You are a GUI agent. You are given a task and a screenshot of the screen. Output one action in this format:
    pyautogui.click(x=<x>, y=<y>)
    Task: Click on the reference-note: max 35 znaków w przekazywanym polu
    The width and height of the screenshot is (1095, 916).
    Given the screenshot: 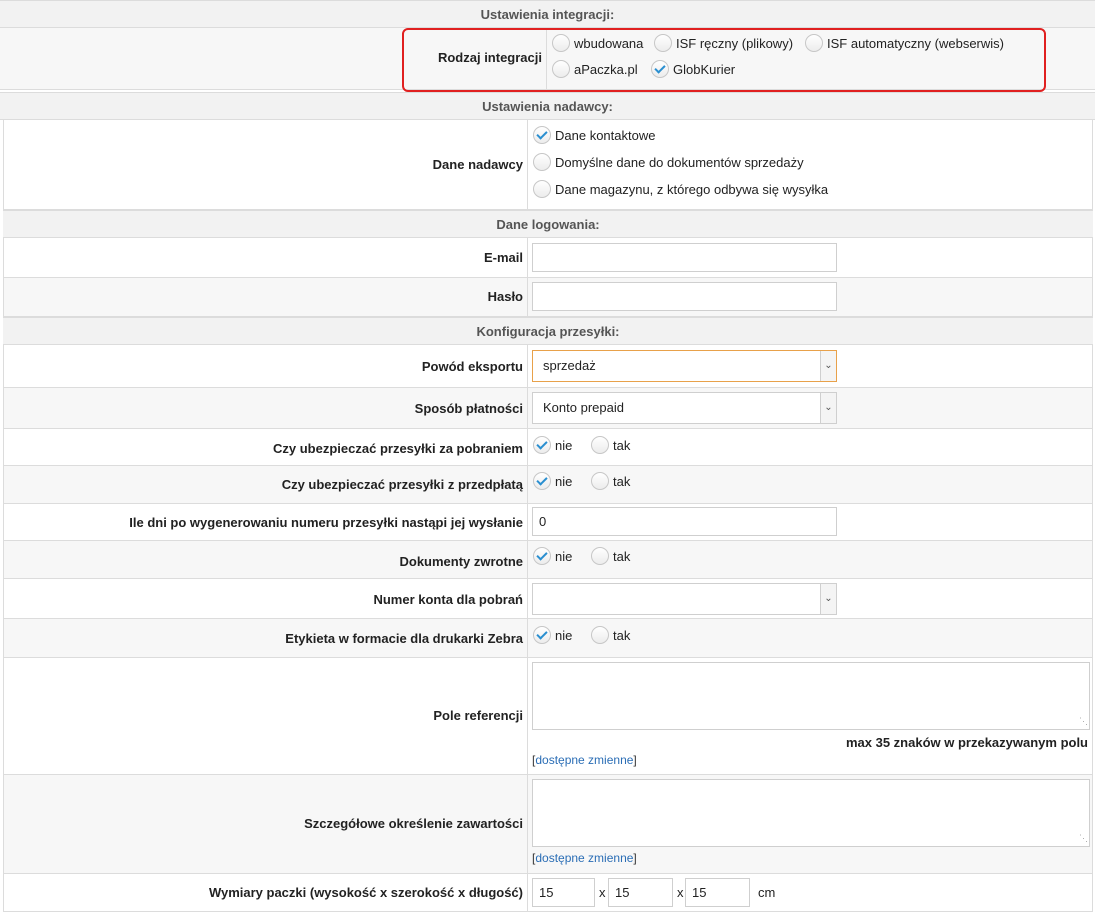 What is the action you would take?
    pyautogui.click(x=966, y=742)
    